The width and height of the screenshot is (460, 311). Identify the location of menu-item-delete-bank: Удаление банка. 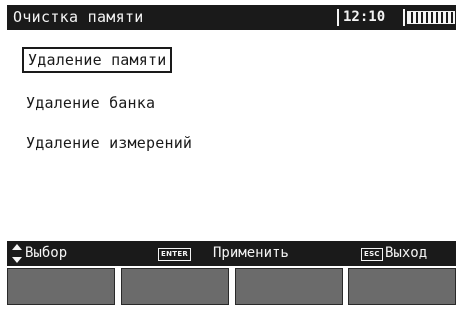
(90, 103).